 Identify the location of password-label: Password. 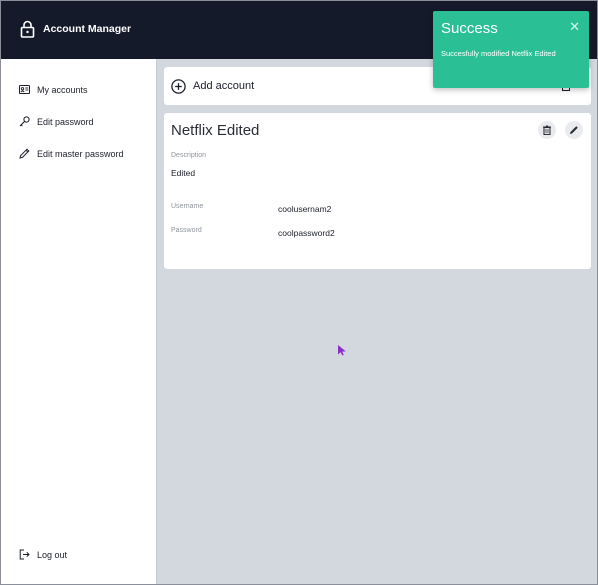
(186, 230).